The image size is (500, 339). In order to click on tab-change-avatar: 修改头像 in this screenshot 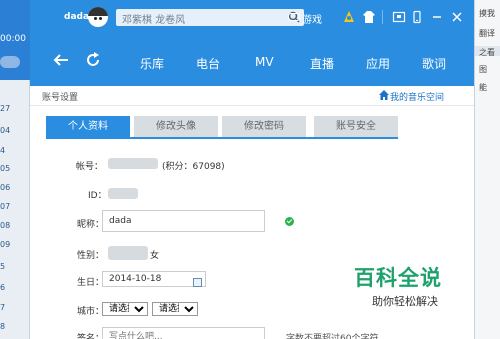, I will do `click(176, 126)`.